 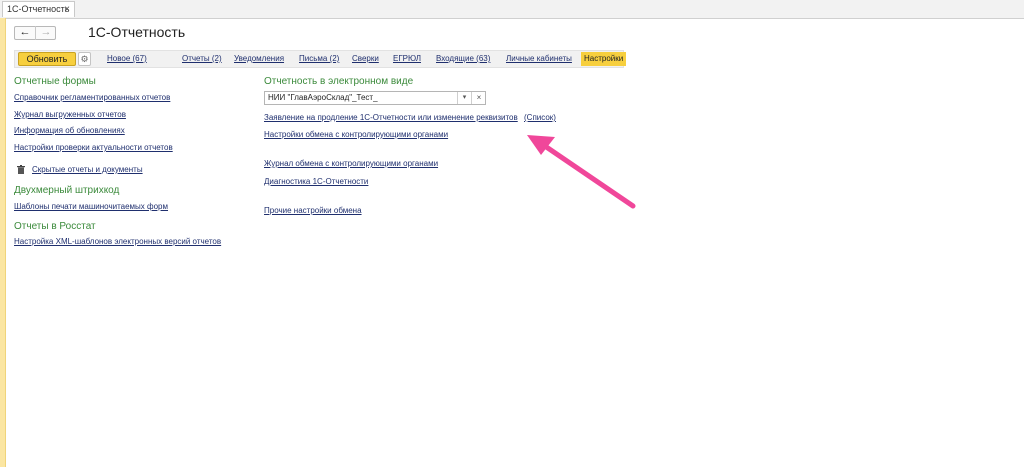 I want to click on left-panel-edge, so click(x=3, y=242).